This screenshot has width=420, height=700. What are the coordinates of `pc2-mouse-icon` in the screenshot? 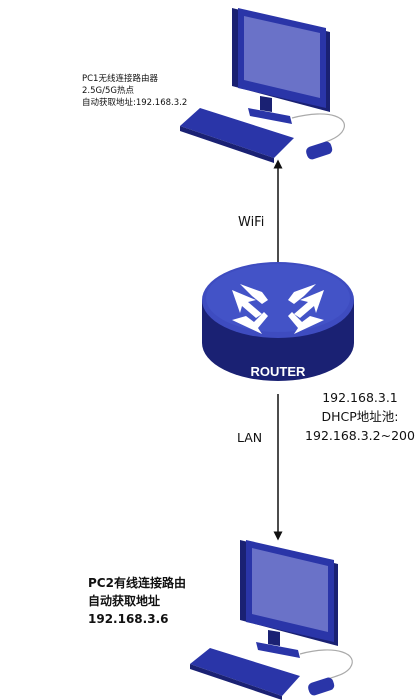 It's located at (326, 672).